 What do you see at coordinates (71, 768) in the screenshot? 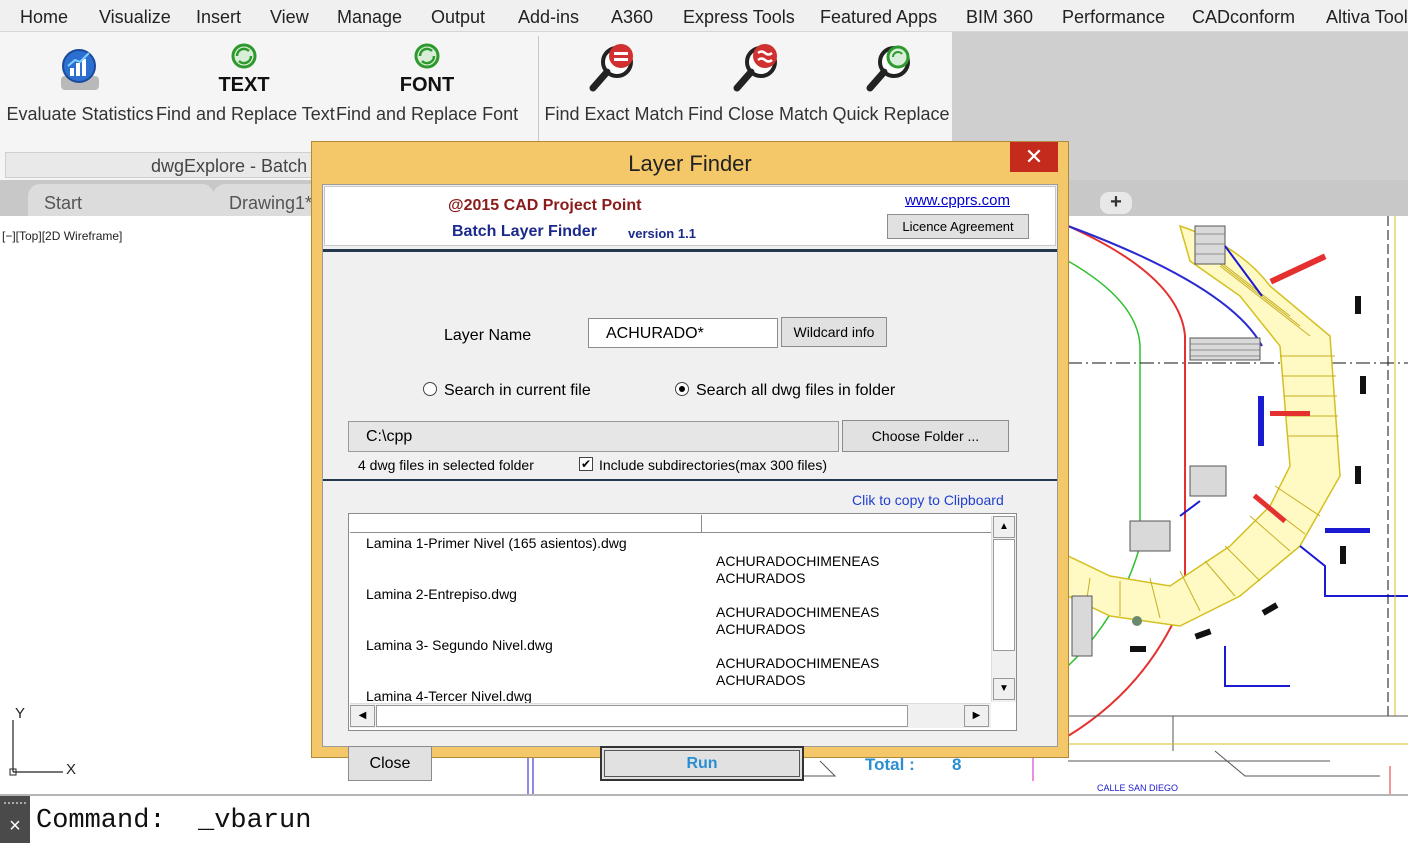
I see `ucs-x-label: X` at bounding box center [71, 768].